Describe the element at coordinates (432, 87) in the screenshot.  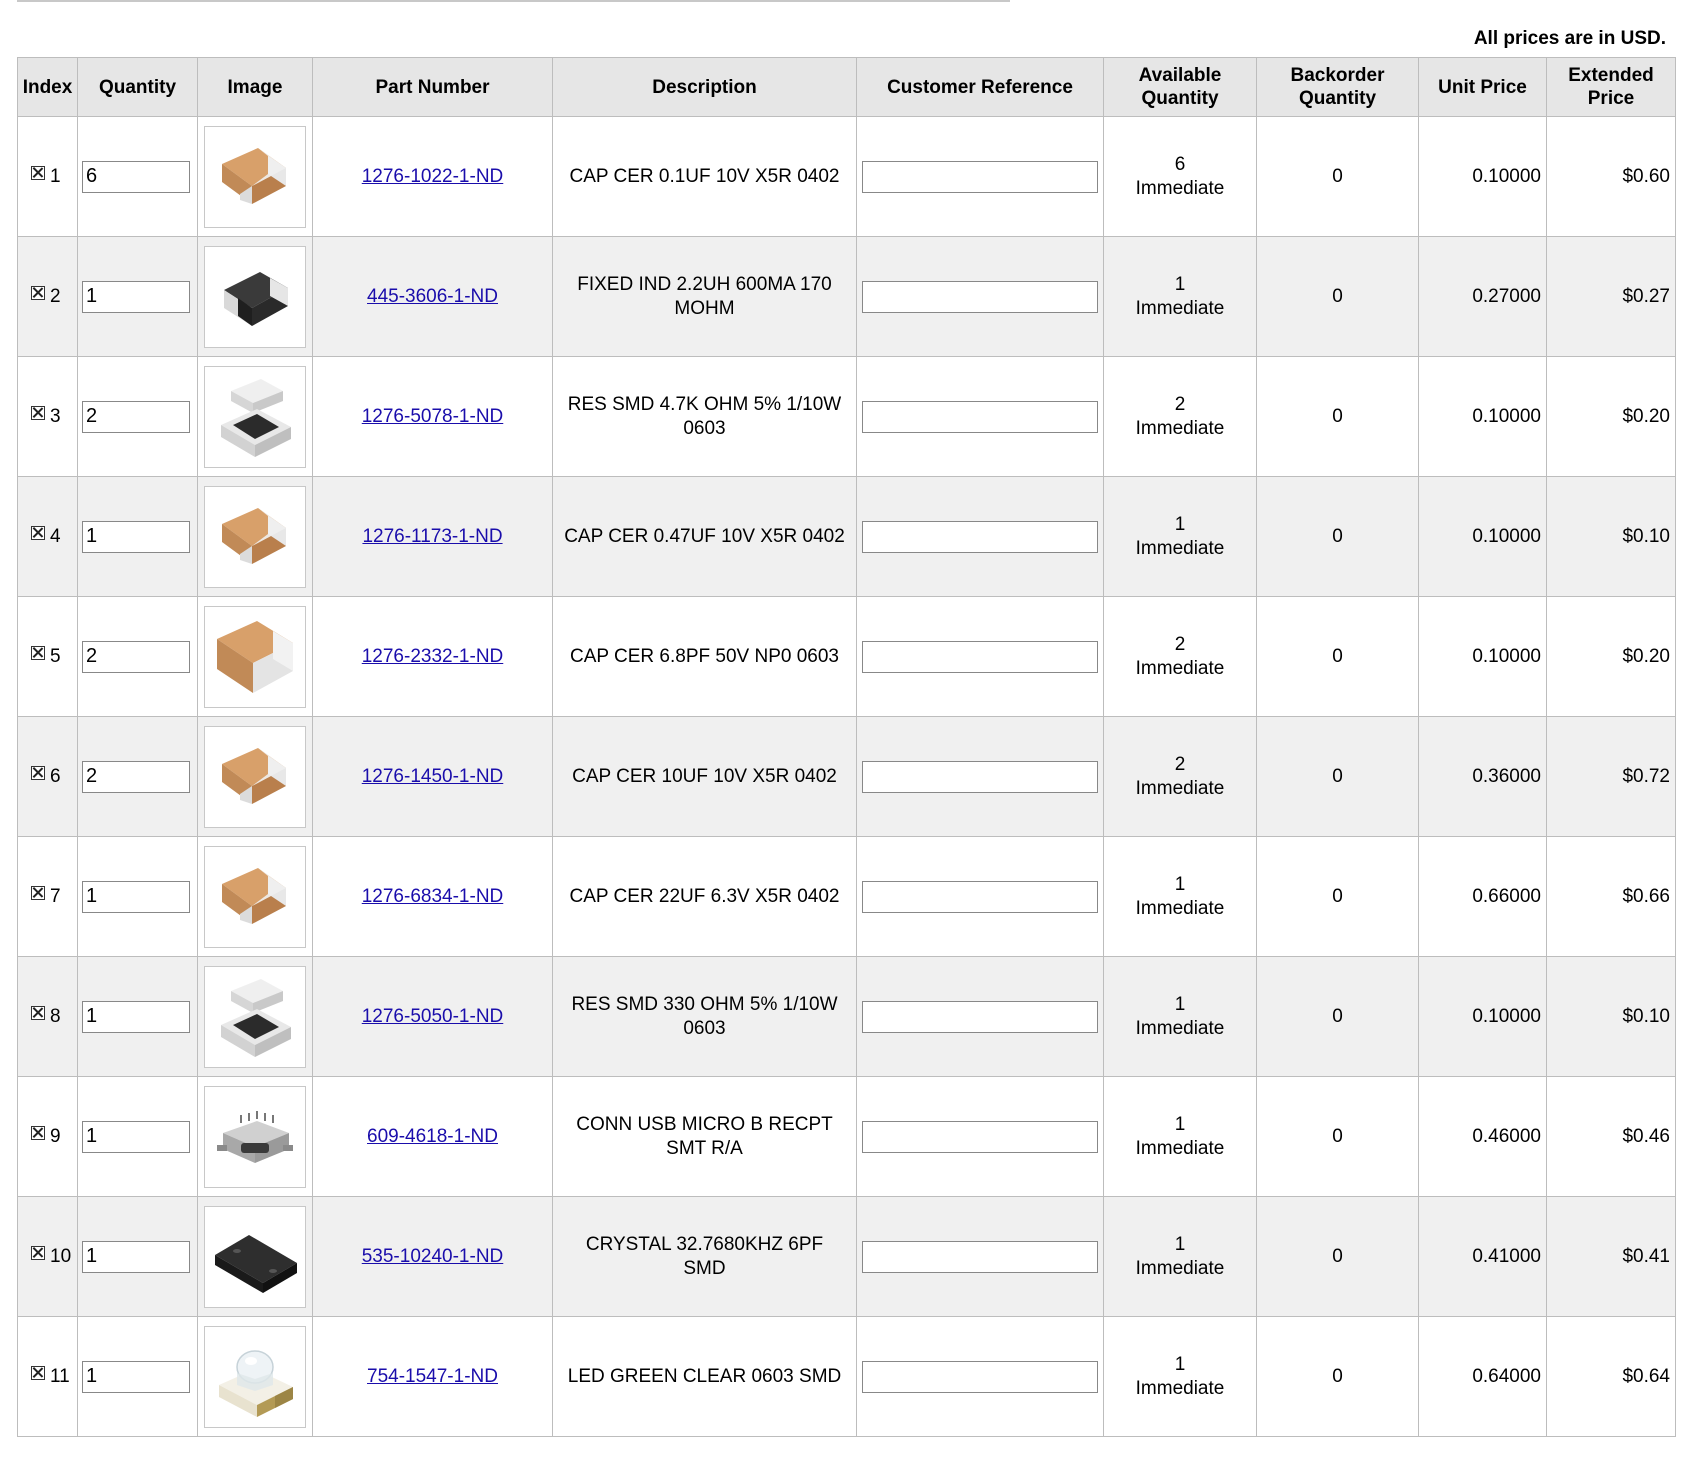
I see `header-part-number: Part Number` at that location.